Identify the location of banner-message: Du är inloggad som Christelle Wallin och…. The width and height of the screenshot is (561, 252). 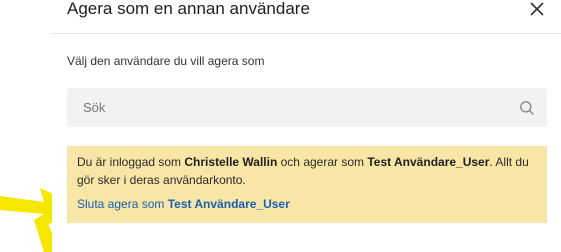
(307, 171).